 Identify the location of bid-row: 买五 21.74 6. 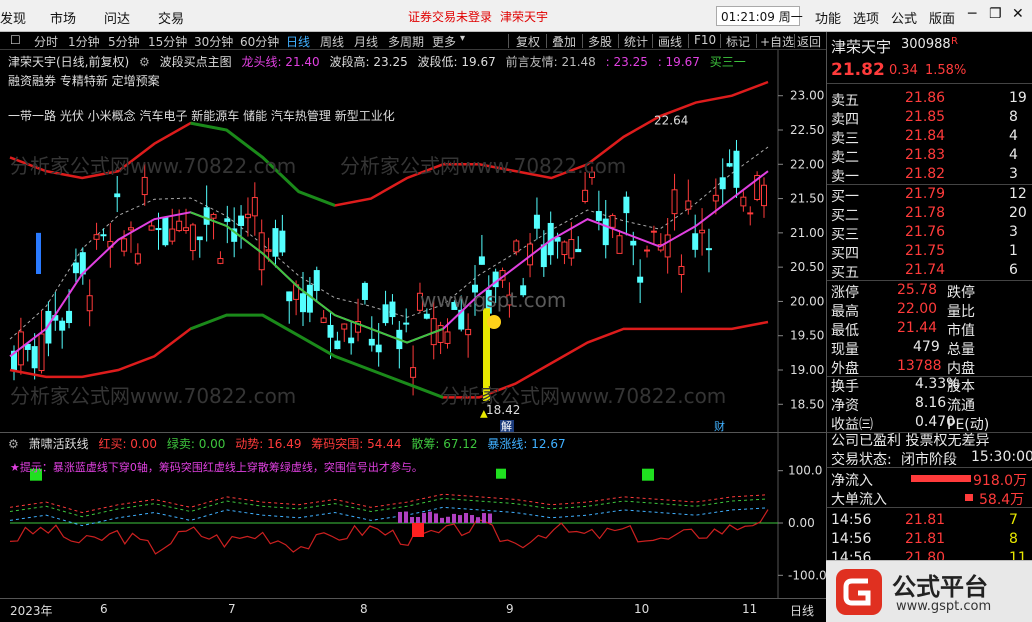
(929, 271).